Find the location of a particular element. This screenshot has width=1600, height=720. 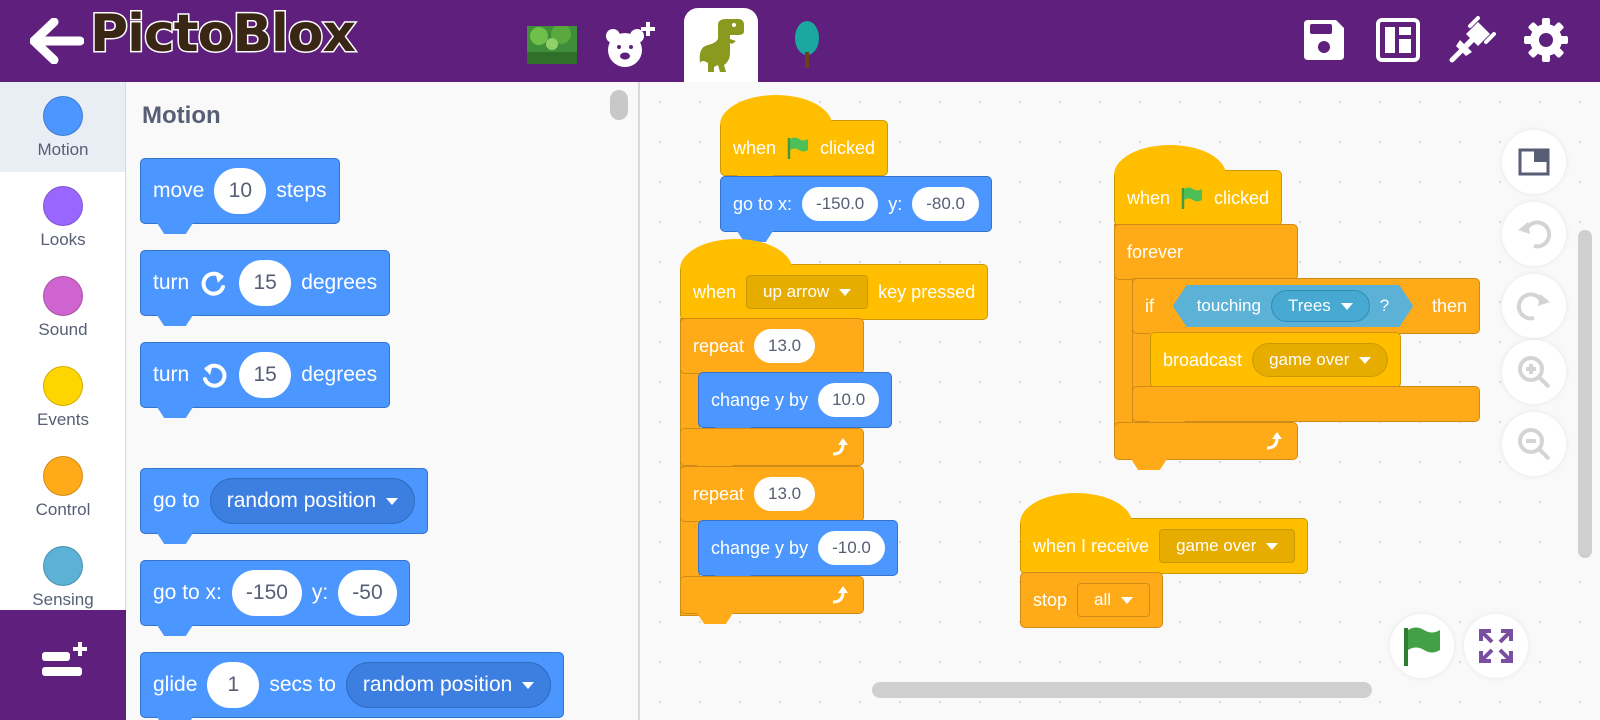

block-text: stop is located at coordinates (1050, 599).